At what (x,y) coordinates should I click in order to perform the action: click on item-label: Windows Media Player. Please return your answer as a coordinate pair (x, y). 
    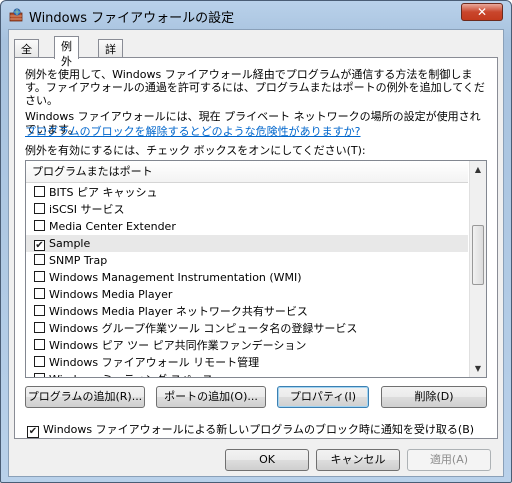
    Looking at the image, I should click on (111, 294).